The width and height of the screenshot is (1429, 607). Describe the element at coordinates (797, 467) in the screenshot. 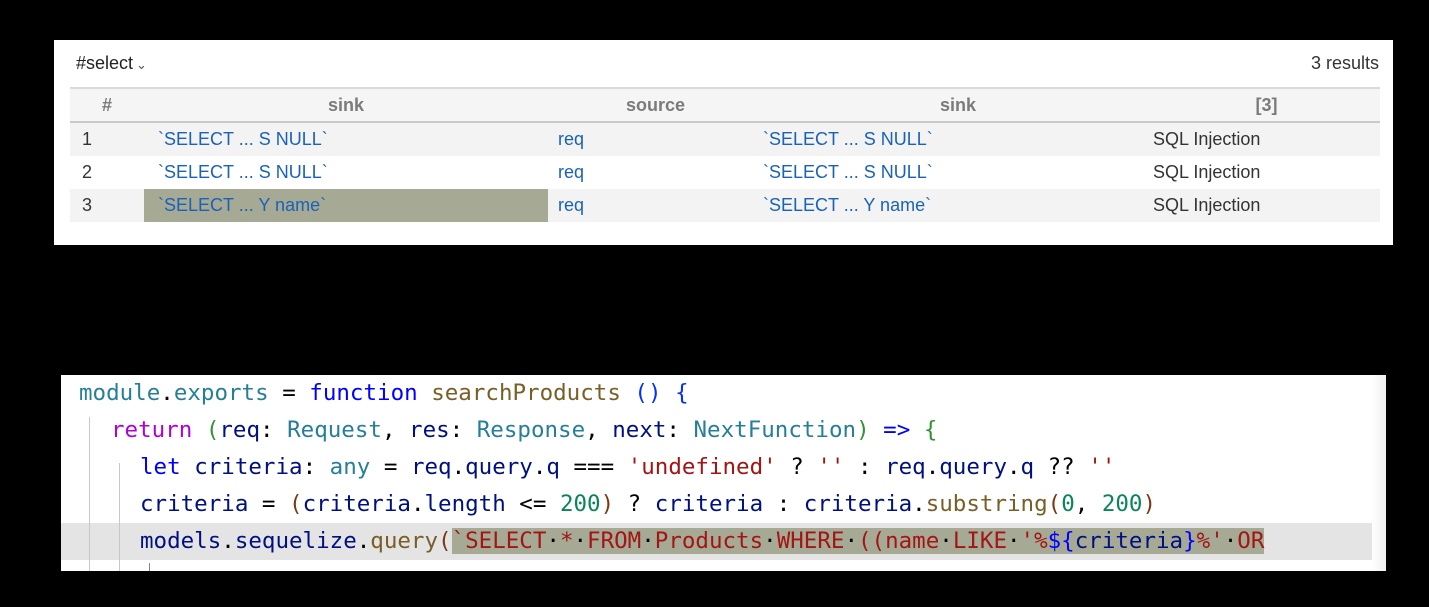

I see `code-token: ?` at that location.